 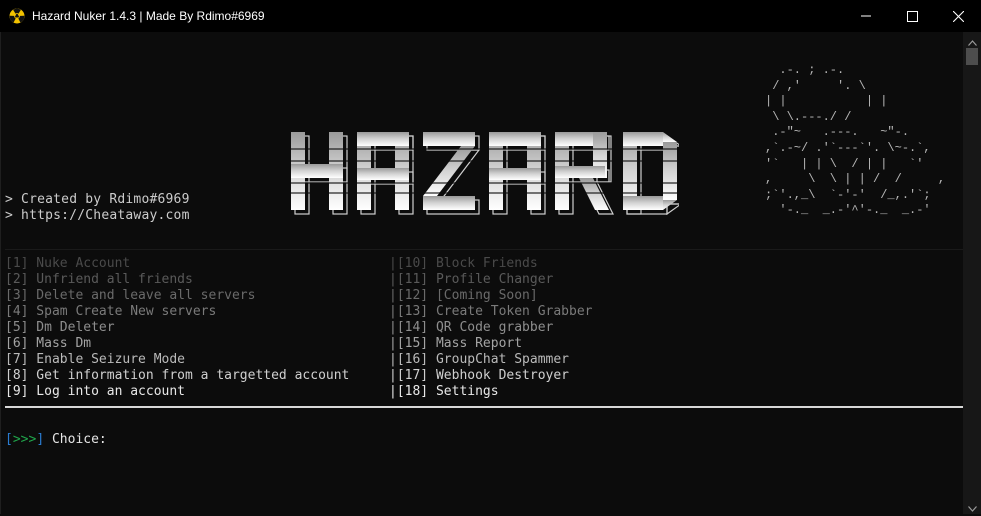 What do you see at coordinates (471, 327) in the screenshot?
I see `menu-item: |[14] QR Code grabber` at bounding box center [471, 327].